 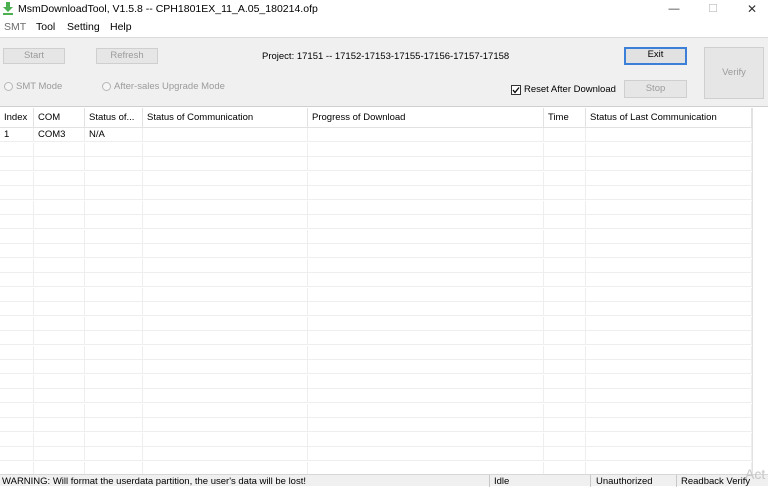 I want to click on menu-setting: Setting, so click(x=83, y=27).